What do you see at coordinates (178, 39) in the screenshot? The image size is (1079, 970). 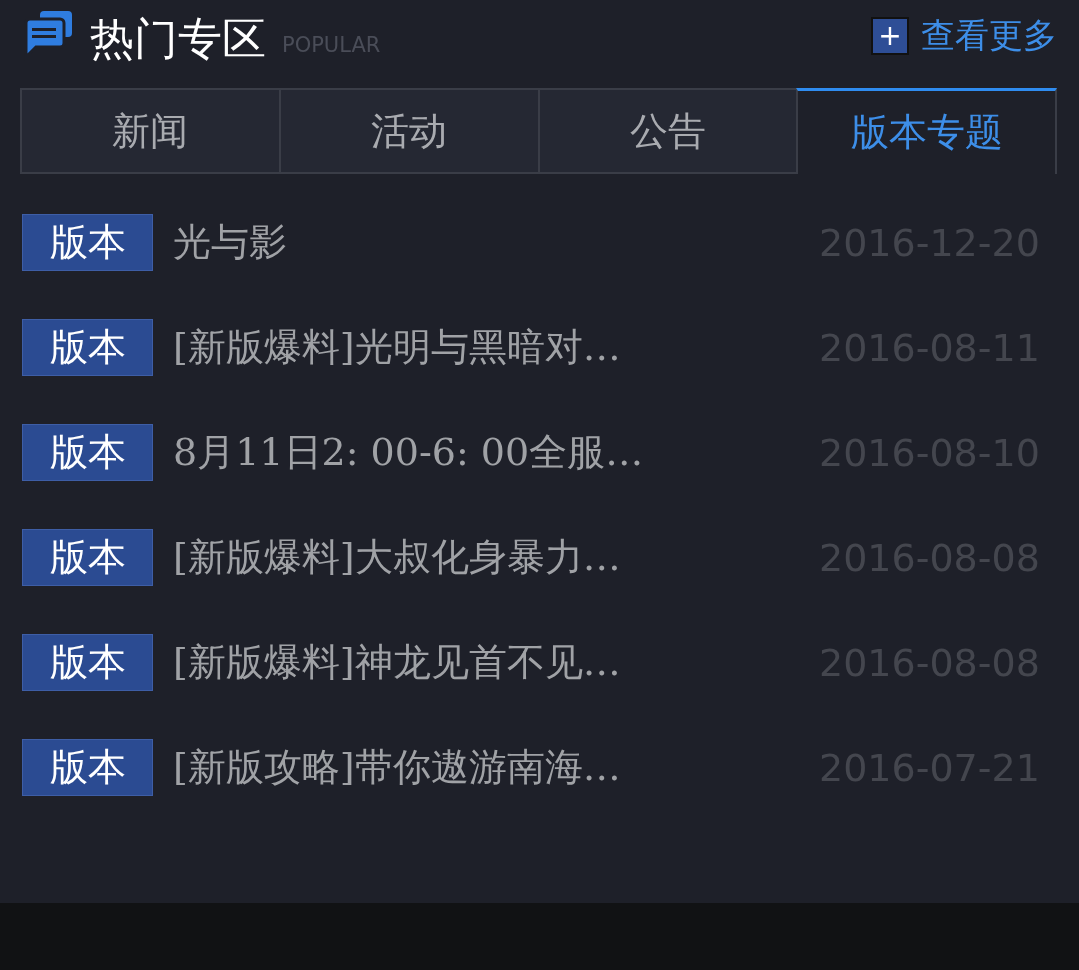 I see `section-title: 热门专区` at bounding box center [178, 39].